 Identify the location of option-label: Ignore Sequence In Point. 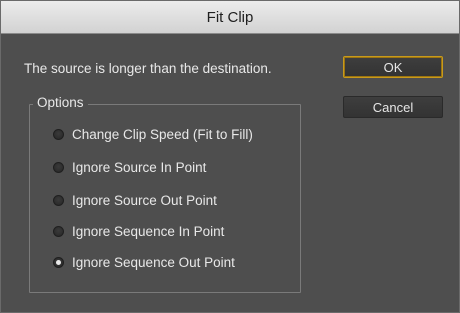
(148, 231).